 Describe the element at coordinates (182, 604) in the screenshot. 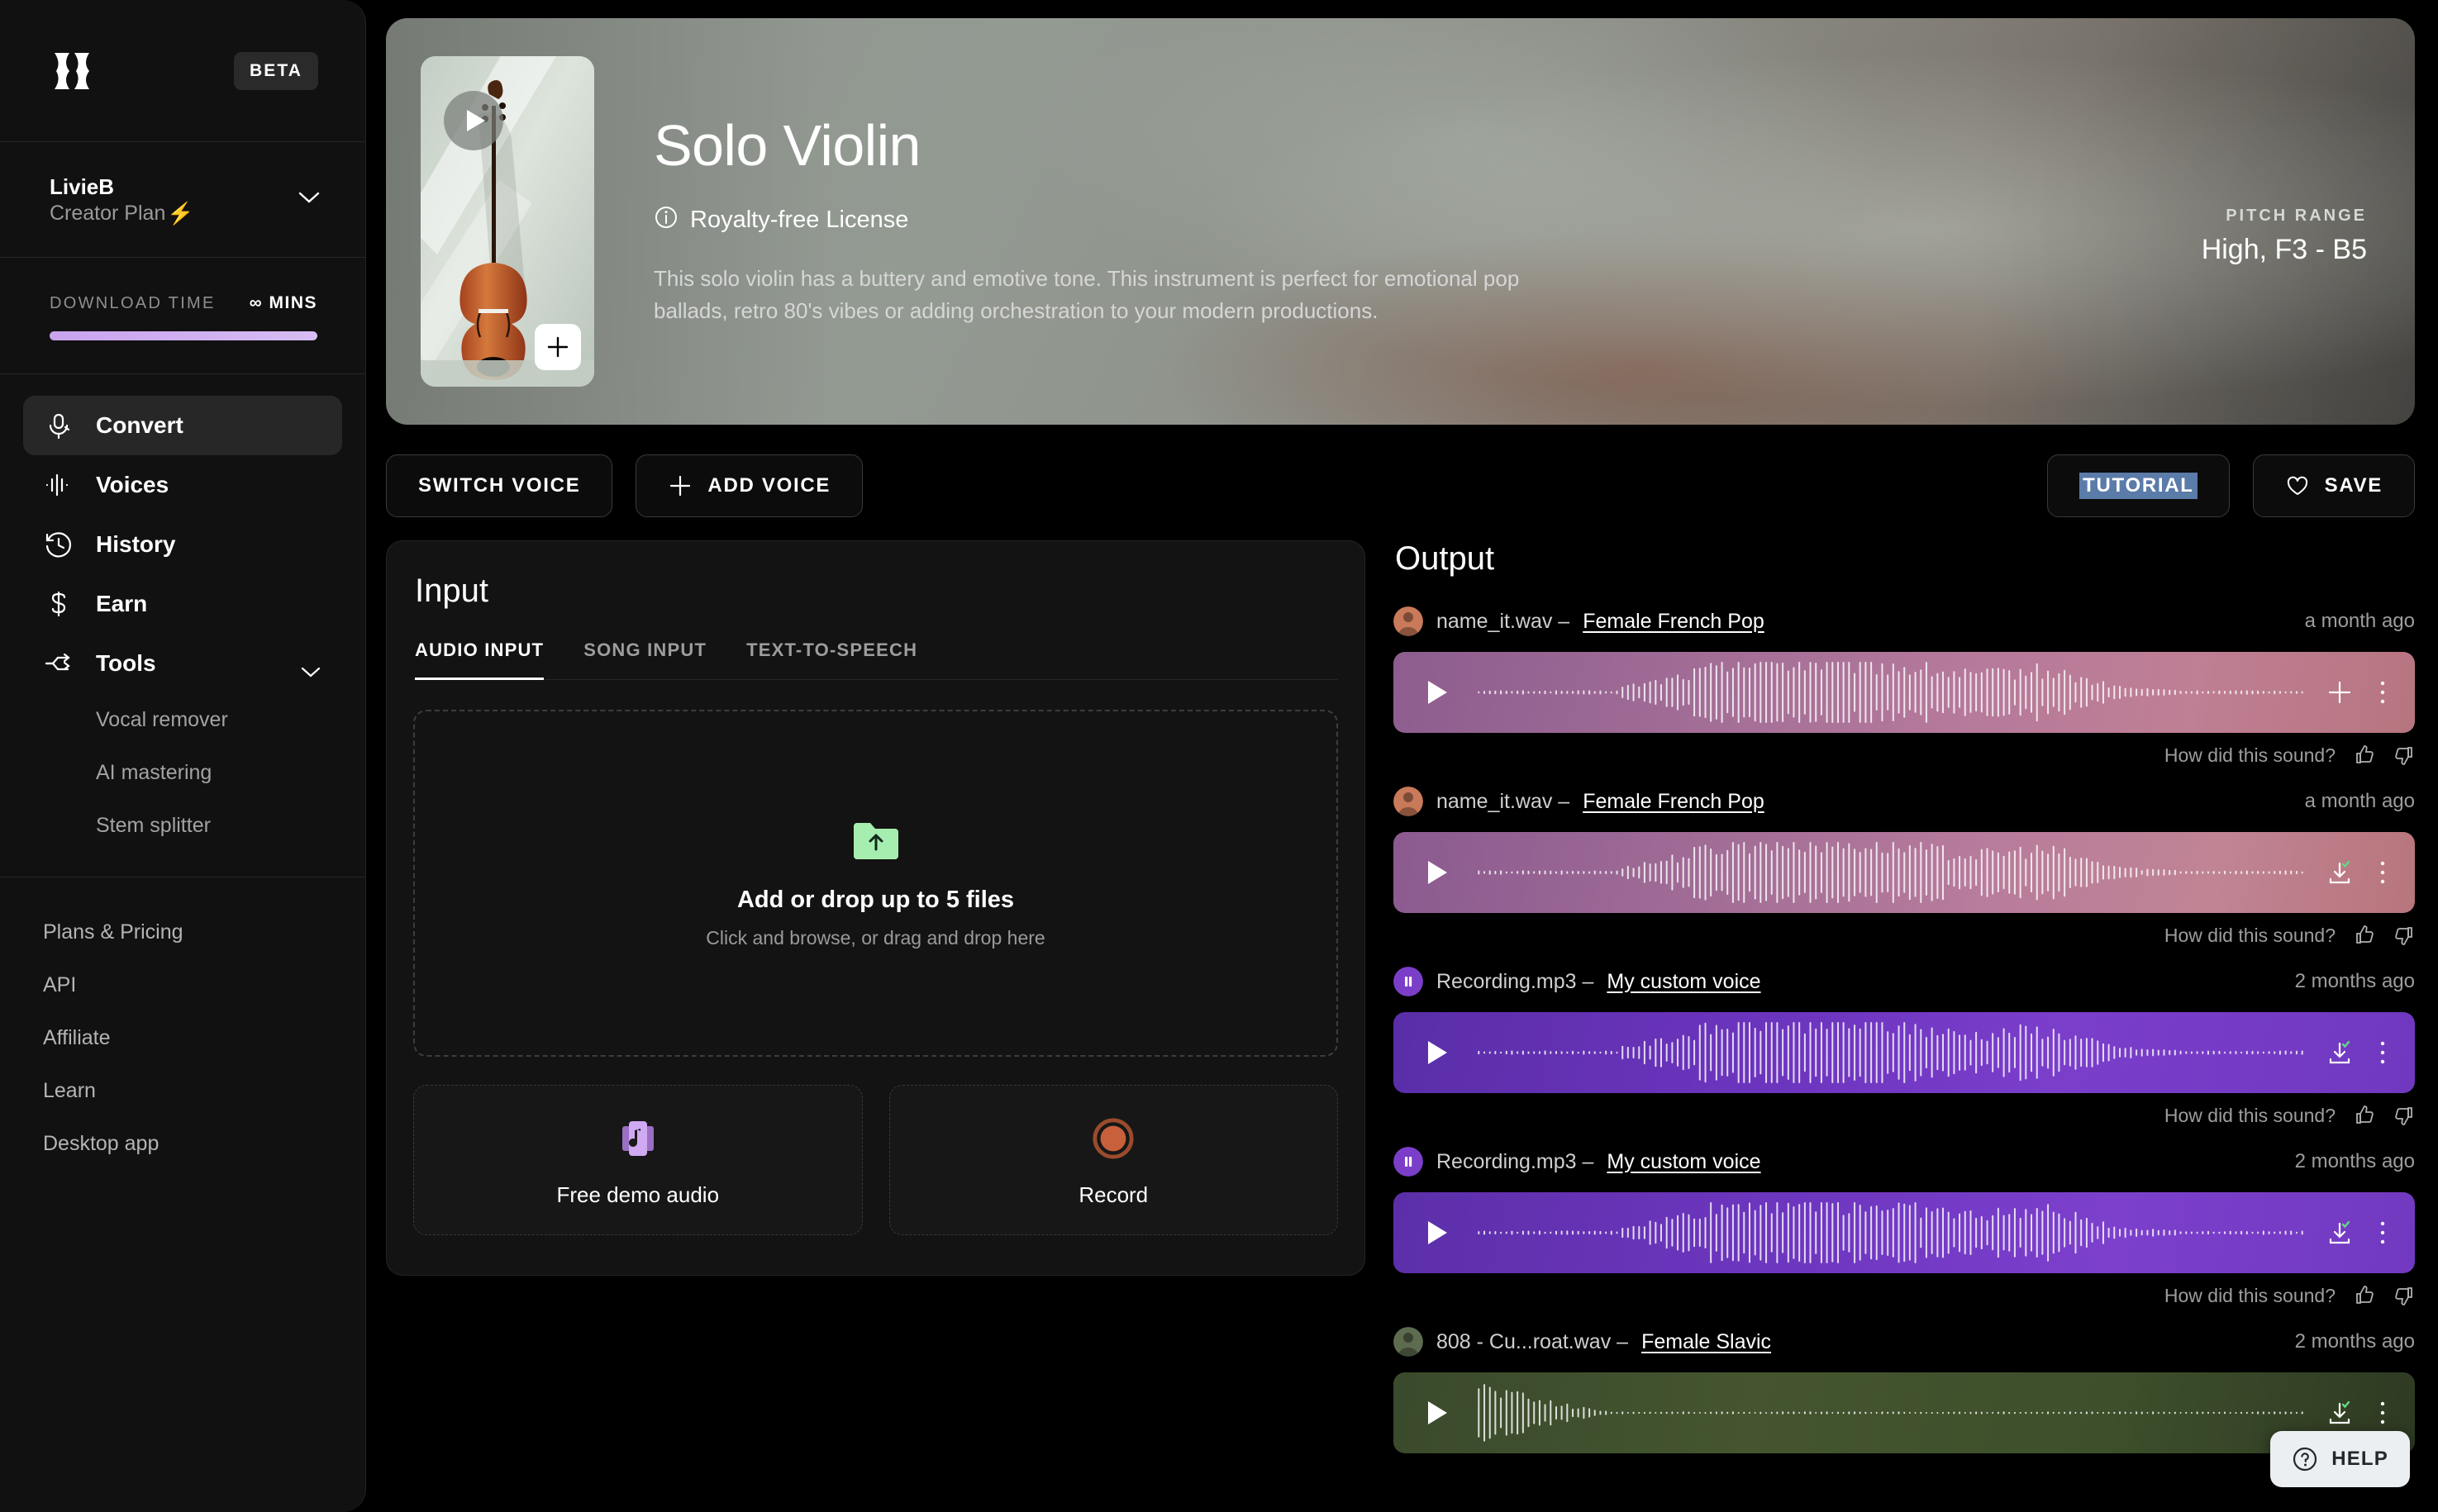

I see `sidebar-item-earn: Earn` at that location.